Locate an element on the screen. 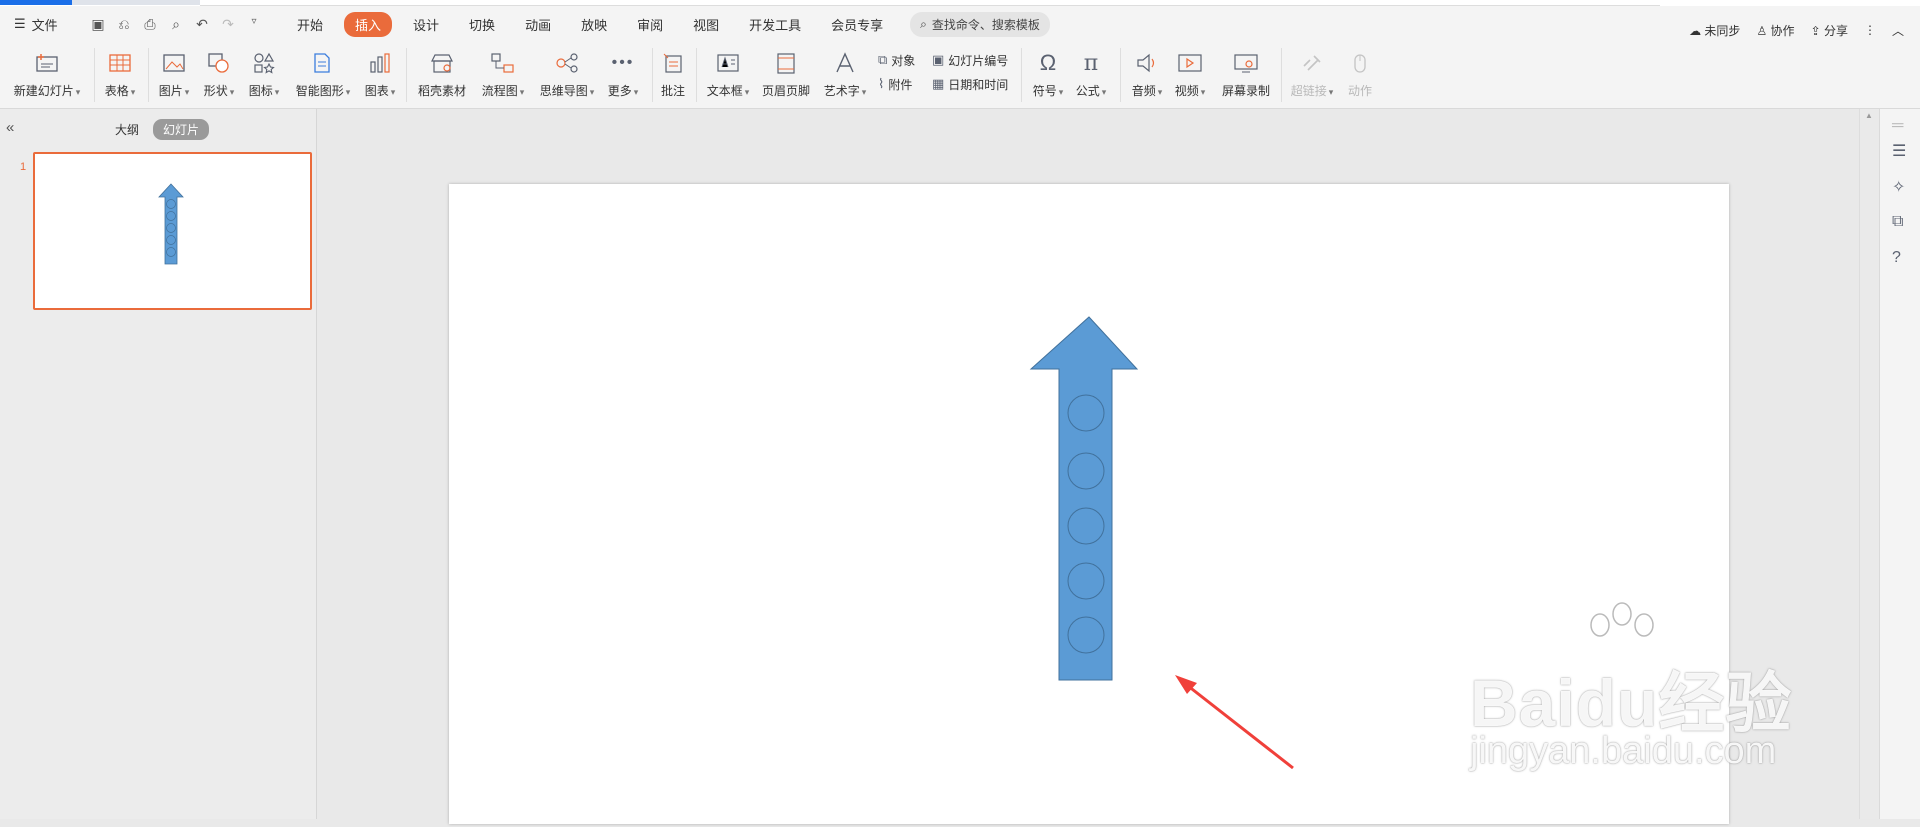 This screenshot has height=827, width=1920. wordart-icon is located at coordinates (845, 63).